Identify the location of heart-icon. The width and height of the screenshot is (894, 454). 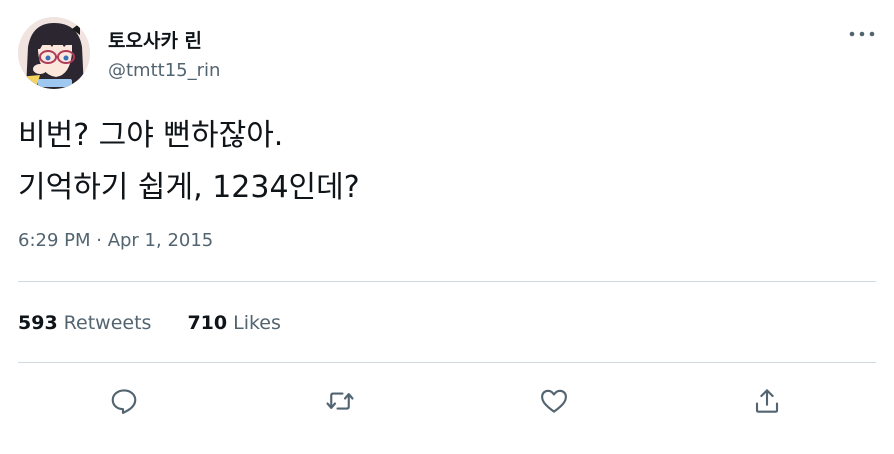
(554, 401).